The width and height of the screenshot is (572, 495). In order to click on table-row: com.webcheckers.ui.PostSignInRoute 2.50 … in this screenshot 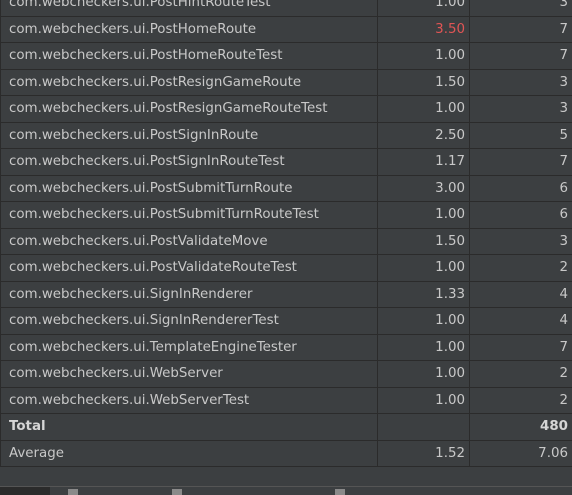, I will do `click(286, 135)`.